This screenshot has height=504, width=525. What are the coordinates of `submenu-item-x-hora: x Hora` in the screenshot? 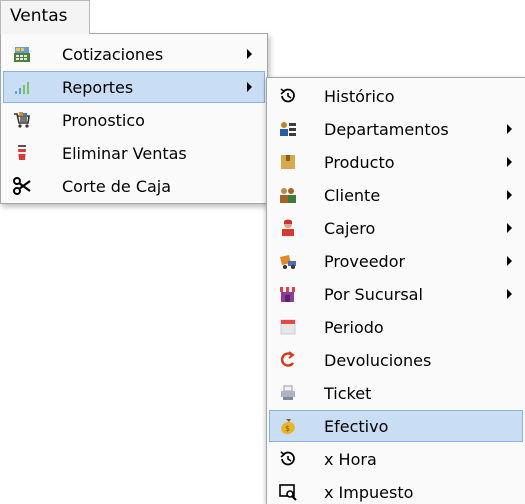 It's located at (396, 459).